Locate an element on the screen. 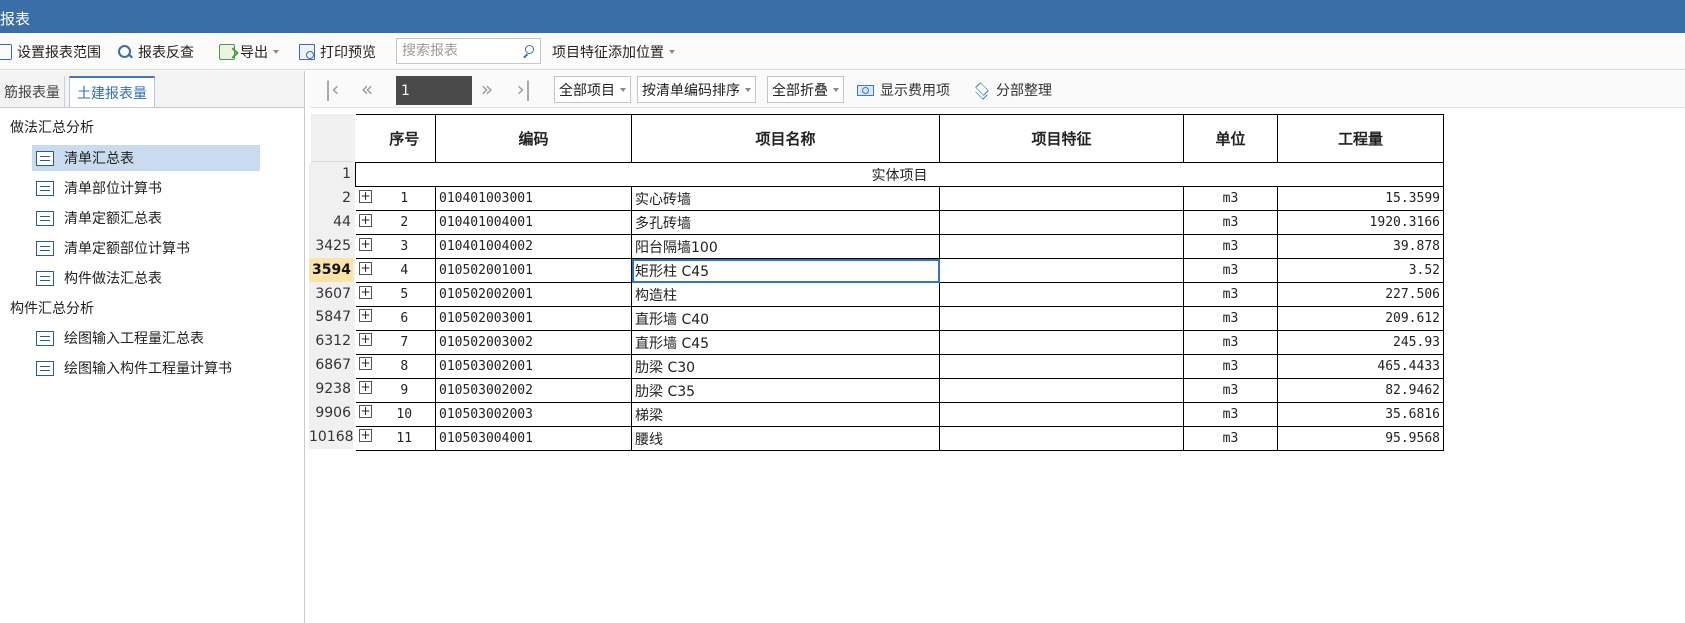 This screenshot has width=1685, height=623. row-number: 9238 is located at coordinates (331, 389).